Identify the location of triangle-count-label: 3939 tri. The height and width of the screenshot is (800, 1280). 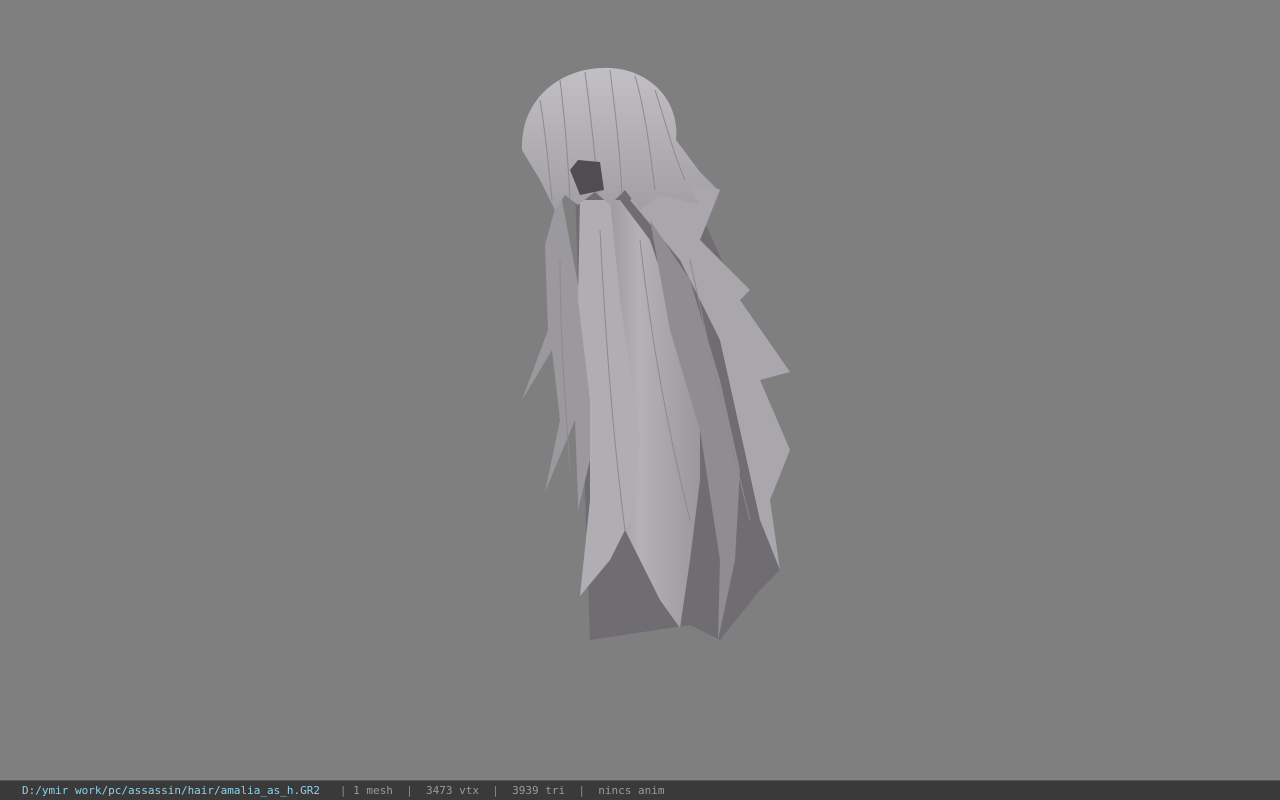
(539, 790).